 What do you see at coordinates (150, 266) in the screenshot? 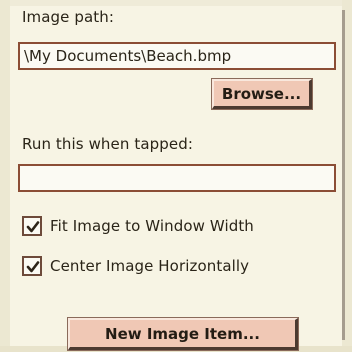
I see `center-horizontally-label: Center Image Horizontally` at bounding box center [150, 266].